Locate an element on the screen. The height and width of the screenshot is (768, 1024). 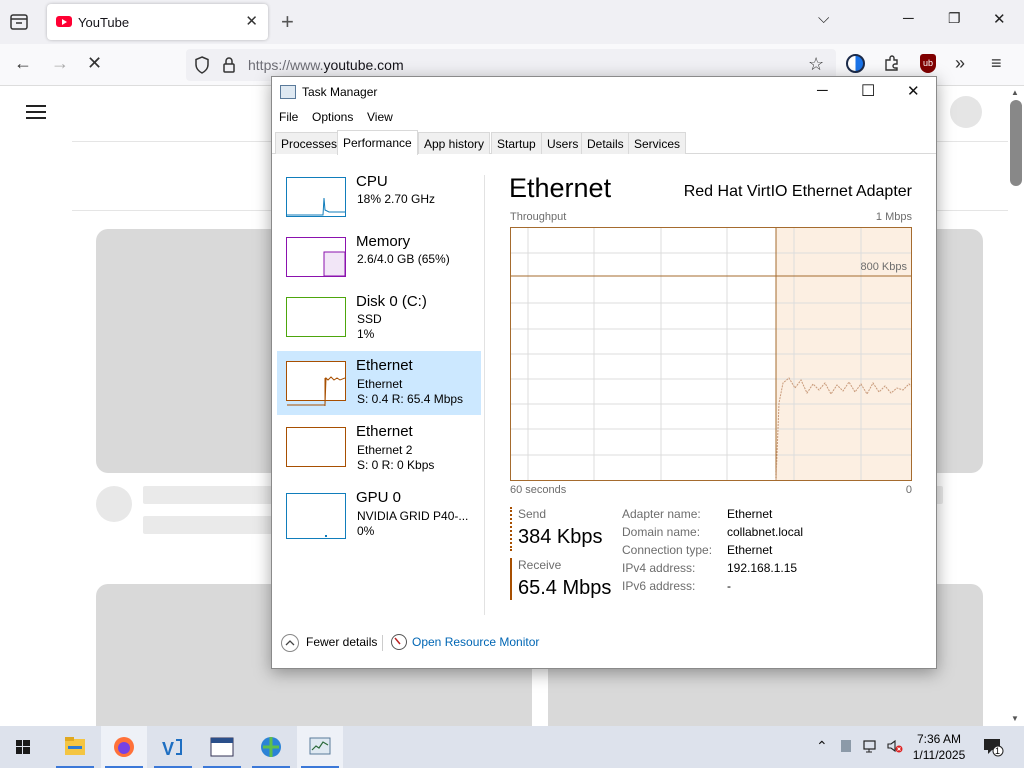
property-value: 192.168.1.15 is located at coordinates (762, 568).